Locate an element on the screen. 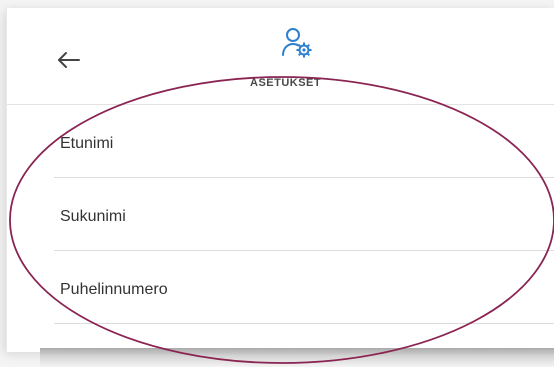 The image size is (554, 367). page-title: ASETUKSET is located at coordinates (286, 83).